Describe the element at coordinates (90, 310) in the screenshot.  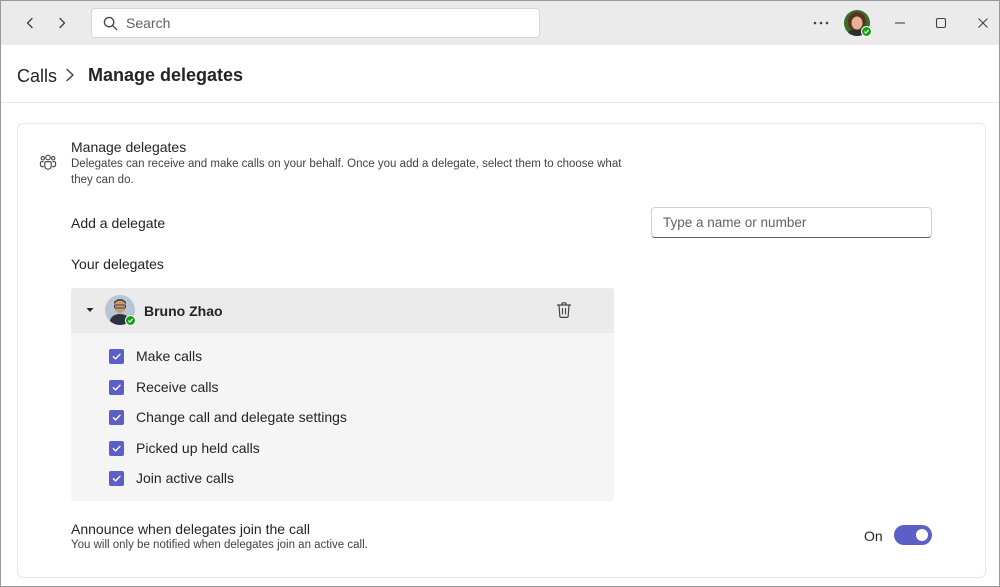
I see `caret-down-icon` at that location.